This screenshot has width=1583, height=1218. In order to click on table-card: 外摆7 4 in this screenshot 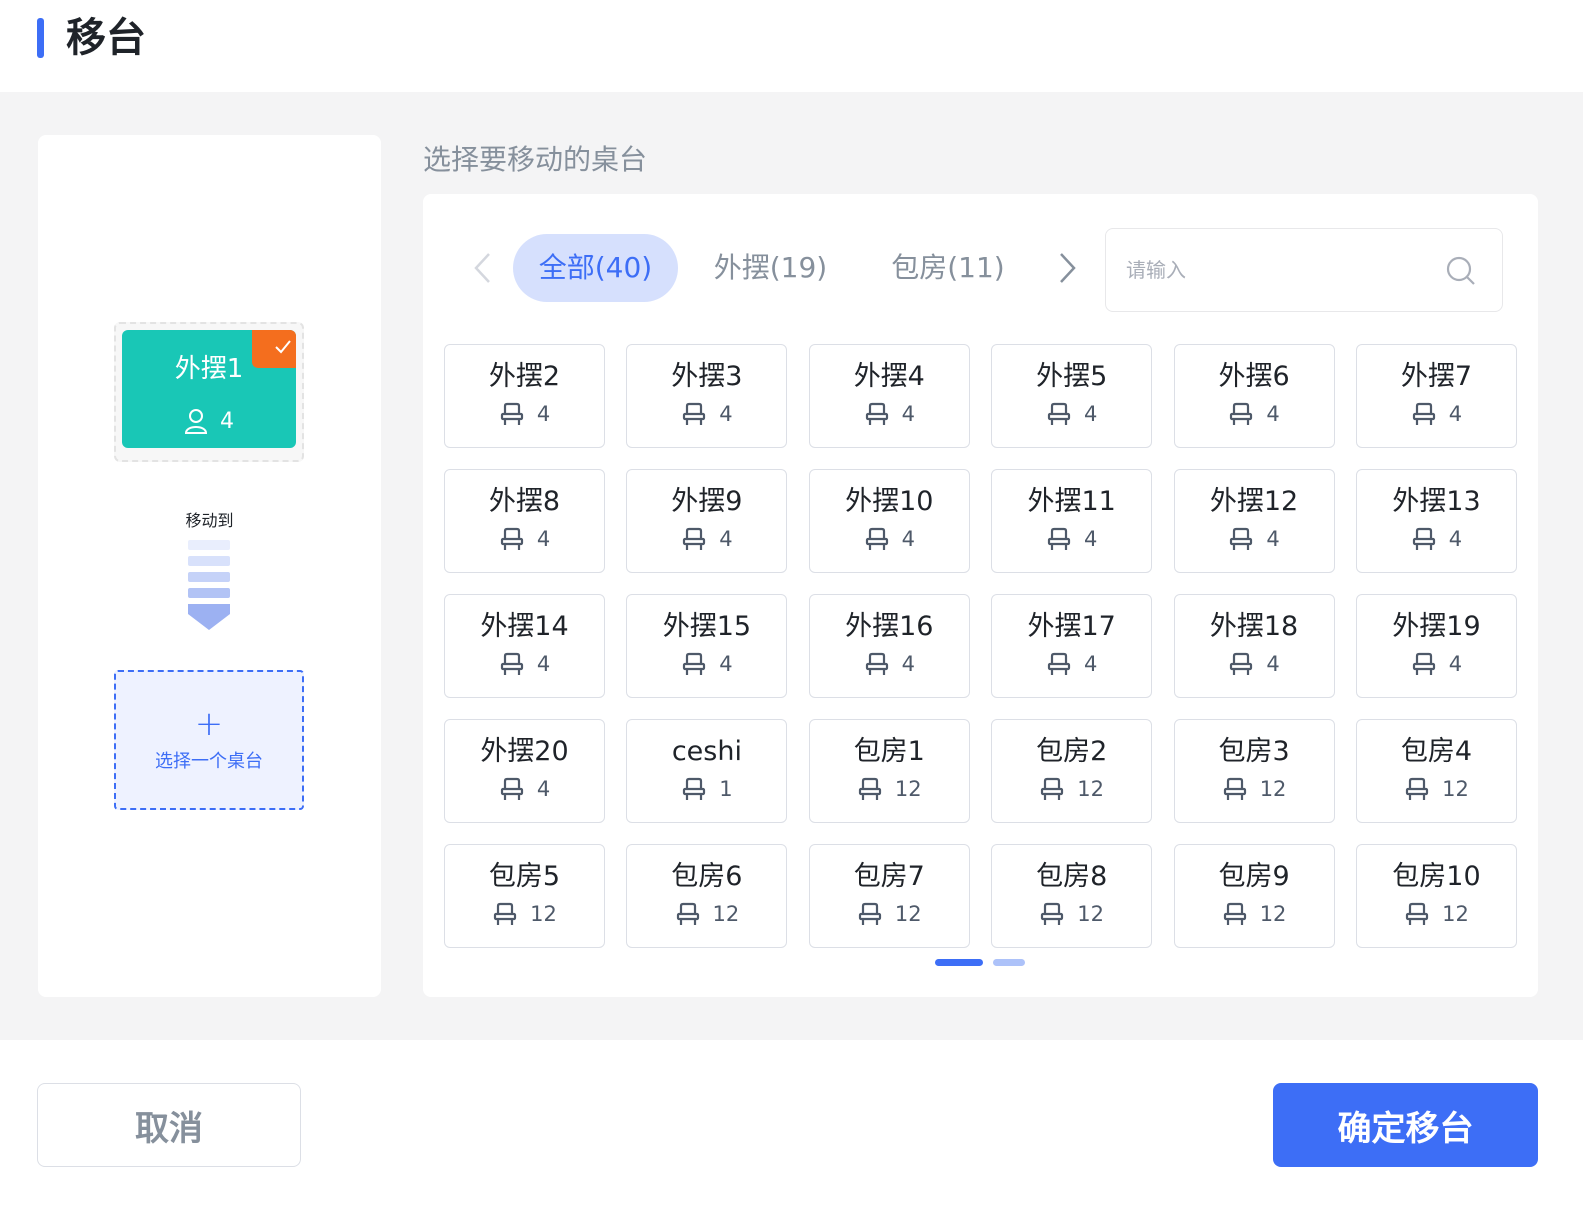, I will do `click(1436, 396)`.